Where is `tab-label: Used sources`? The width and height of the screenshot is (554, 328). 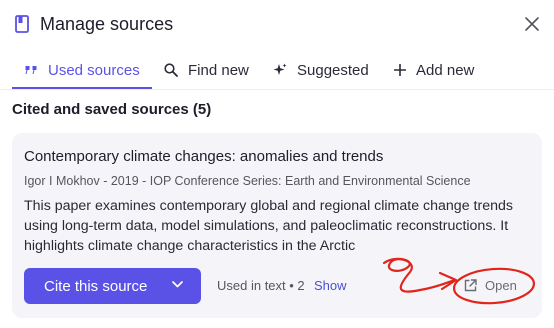 tab-label: Used sources is located at coordinates (94, 70).